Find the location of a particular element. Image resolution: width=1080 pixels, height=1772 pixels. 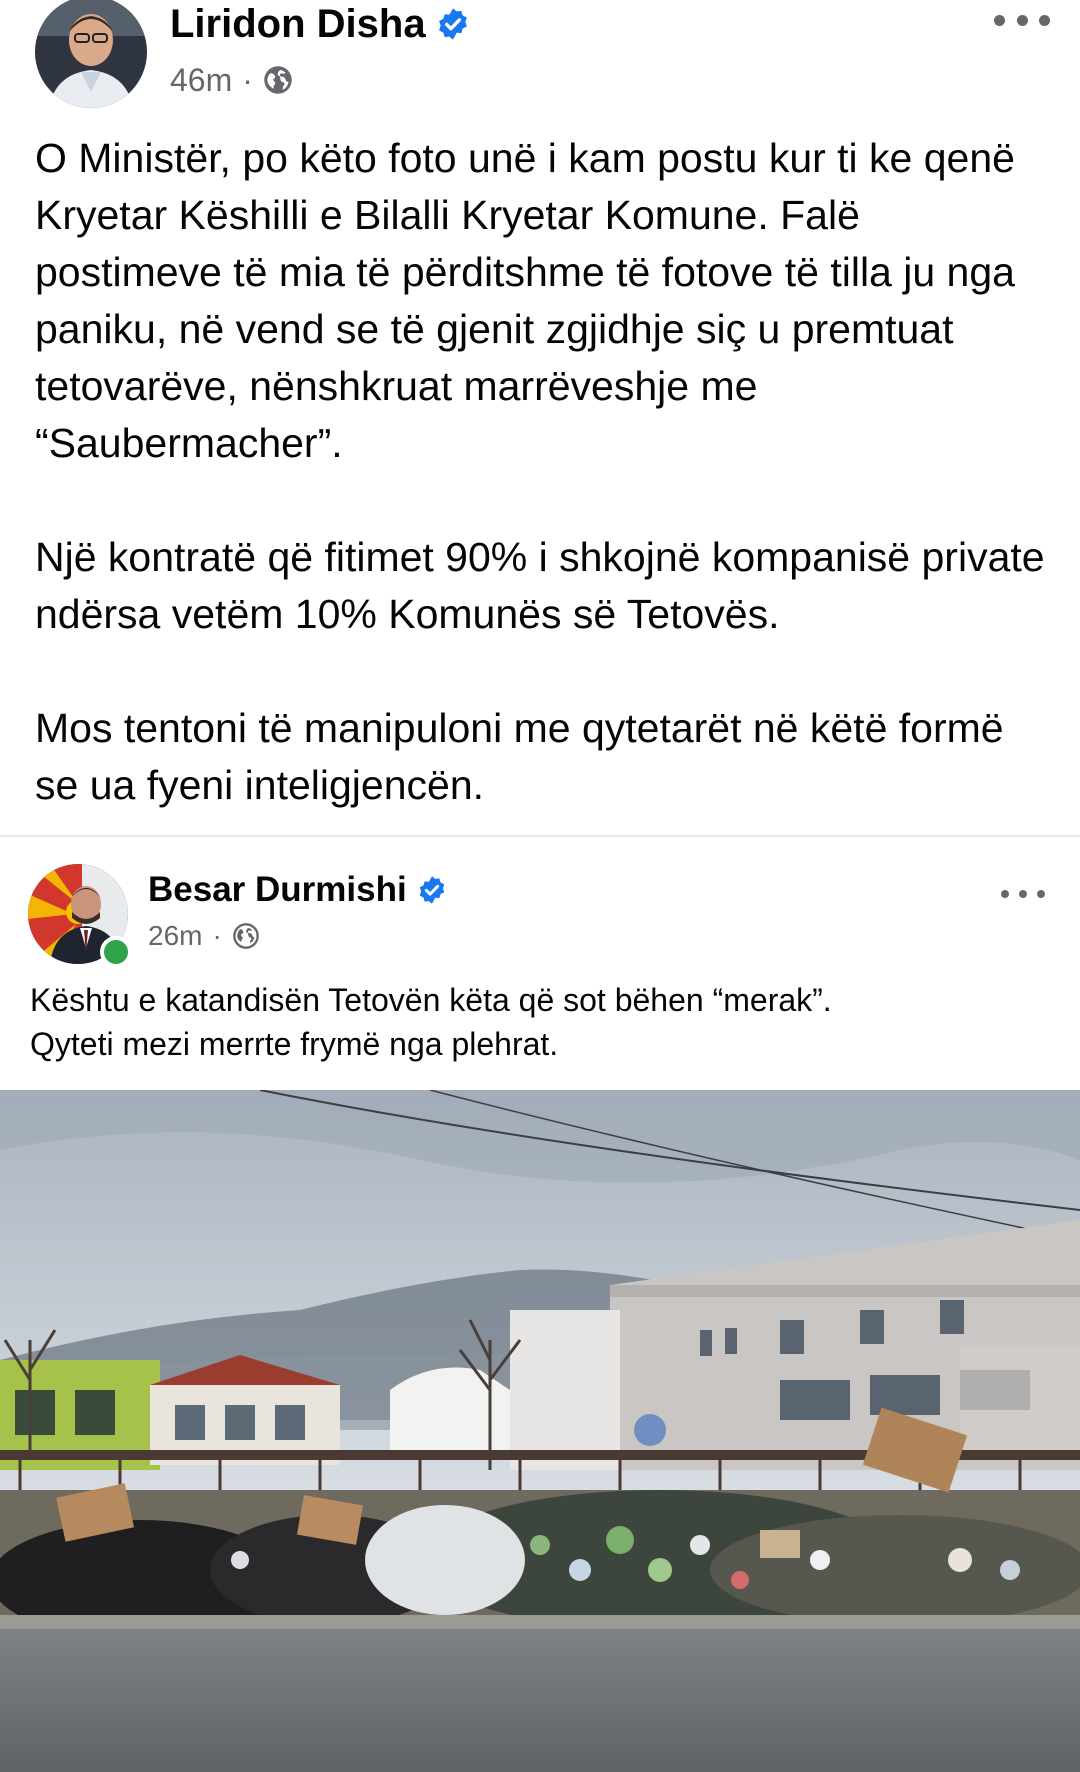

shared-post-meta: 26m · is located at coordinates (204, 936).